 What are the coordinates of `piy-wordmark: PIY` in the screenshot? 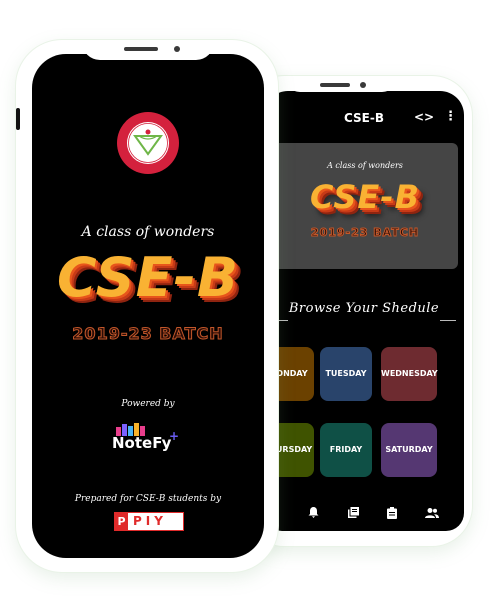 It's located at (150, 521).